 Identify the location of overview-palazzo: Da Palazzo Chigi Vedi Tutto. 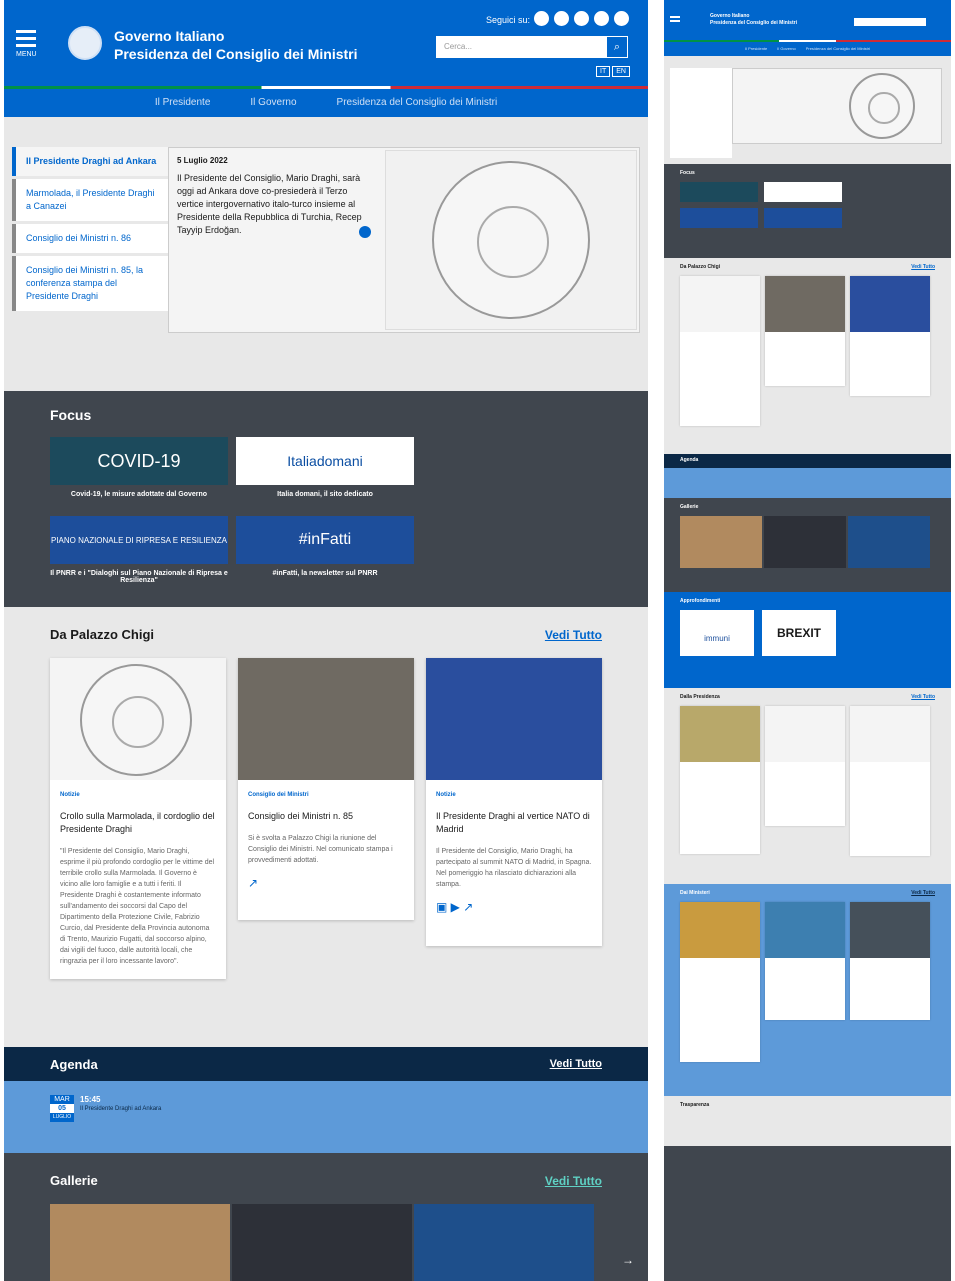
(807, 356).